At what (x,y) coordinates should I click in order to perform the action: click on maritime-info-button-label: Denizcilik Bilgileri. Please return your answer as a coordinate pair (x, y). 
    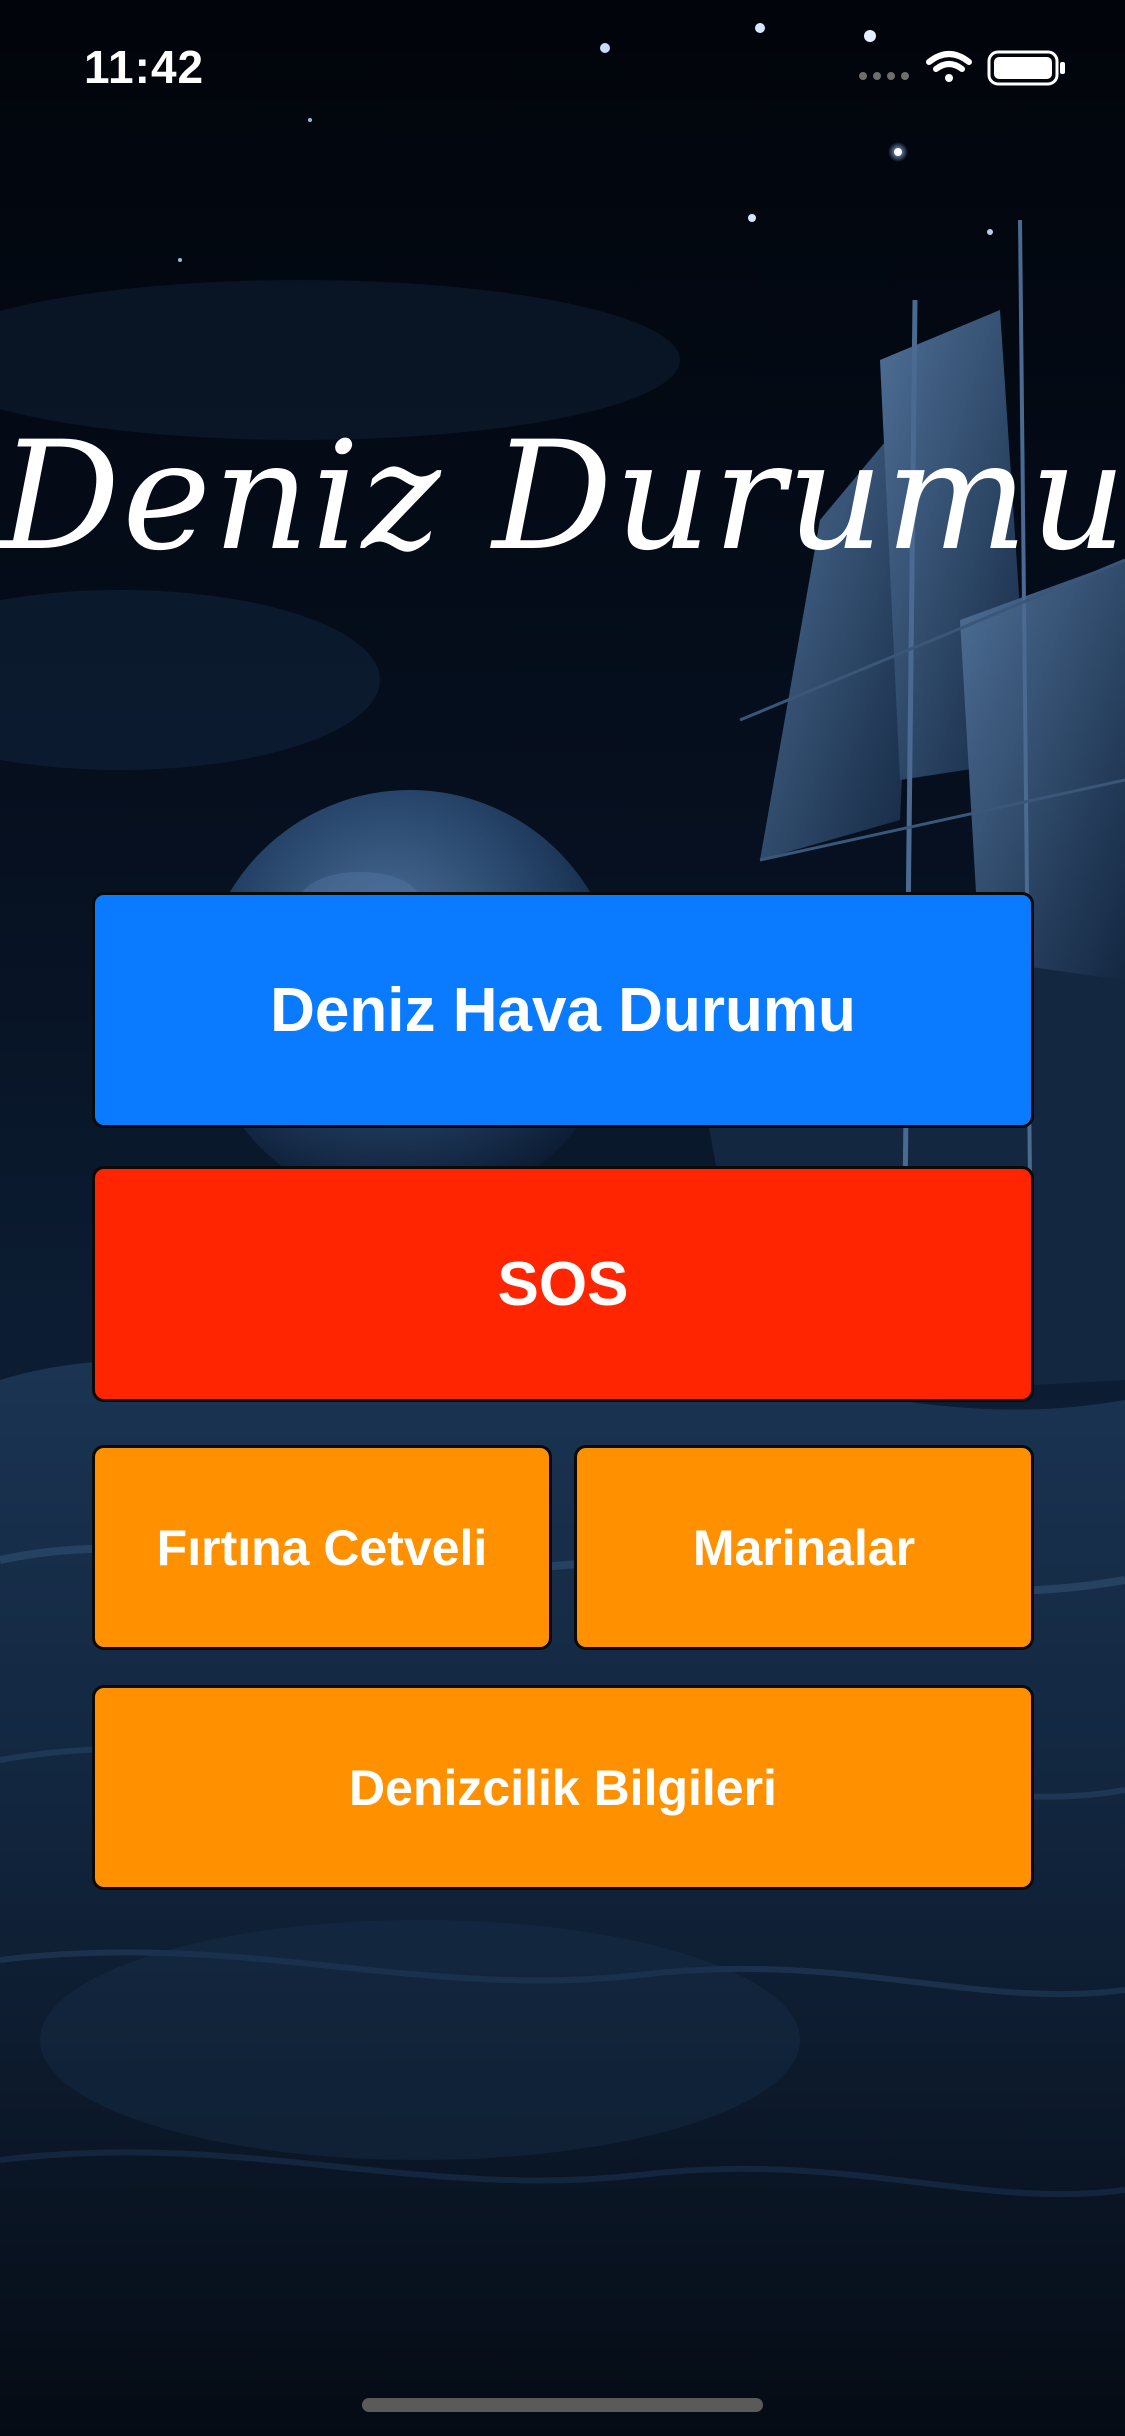
    Looking at the image, I should click on (563, 1787).